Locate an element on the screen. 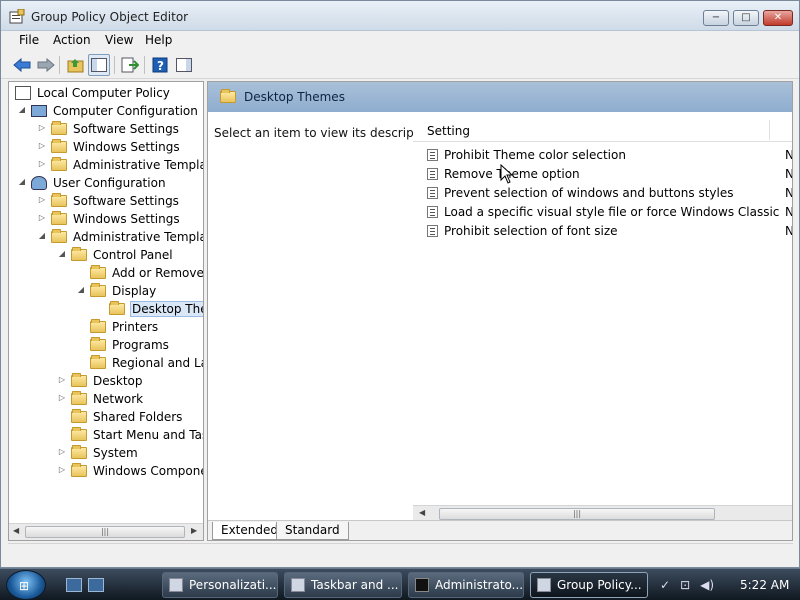 The height and width of the screenshot is (600, 800). forward-arrow-icon is located at coordinates (46, 65).